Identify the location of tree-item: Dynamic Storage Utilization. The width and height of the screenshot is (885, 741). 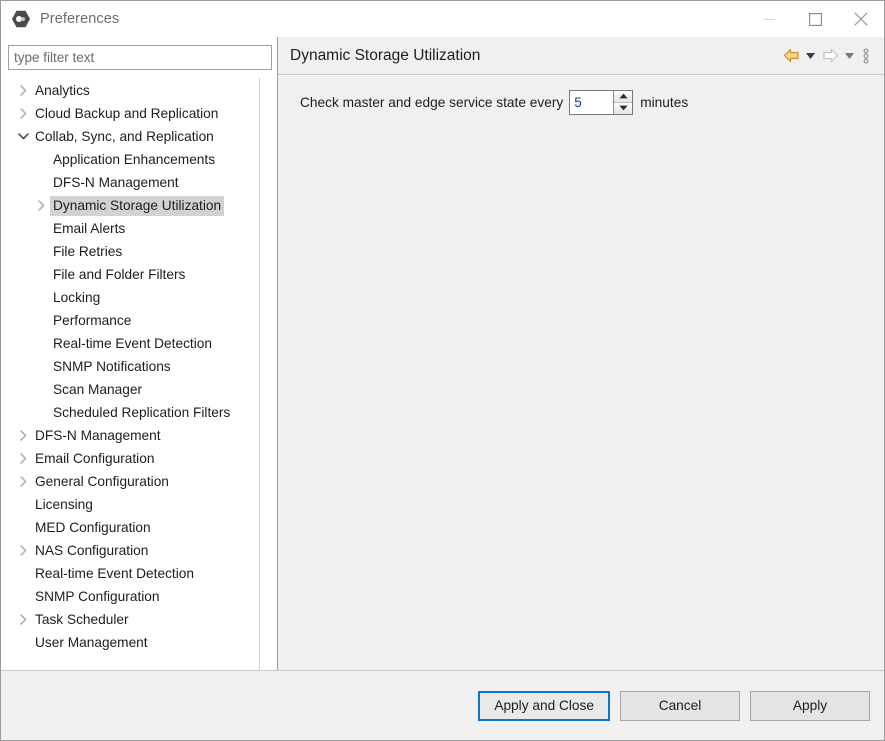
(134, 205).